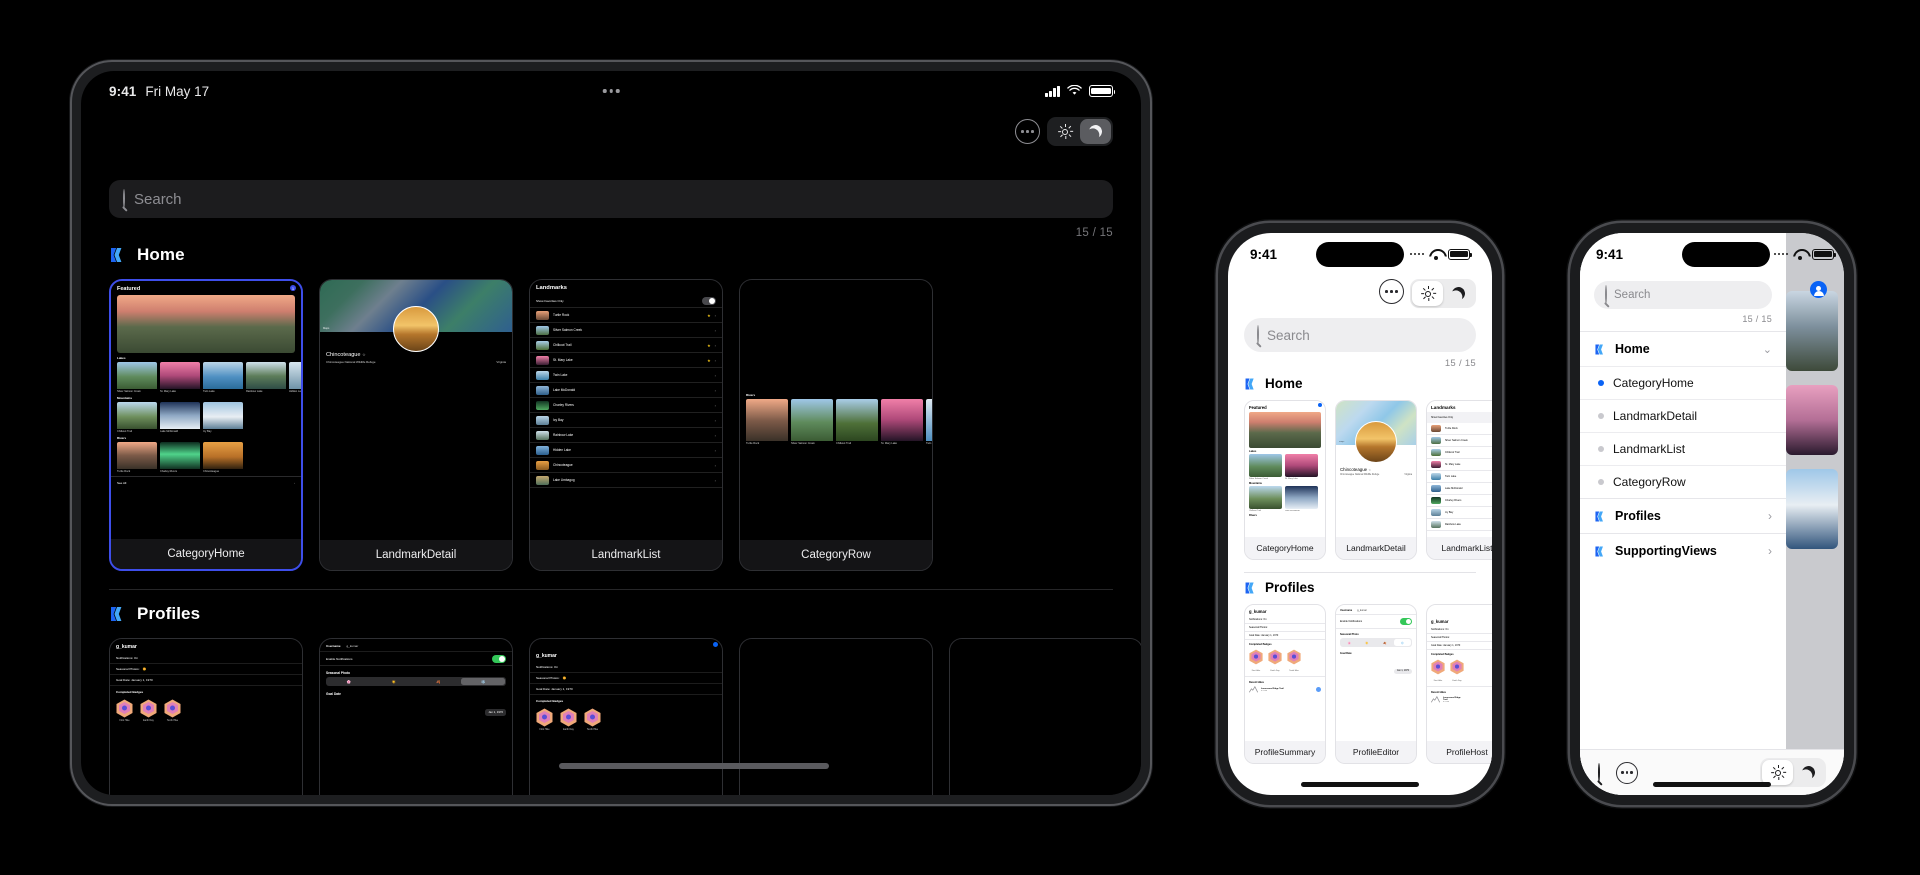  What do you see at coordinates (1780, 254) in the screenshot?
I see `cellular-icon` at bounding box center [1780, 254].